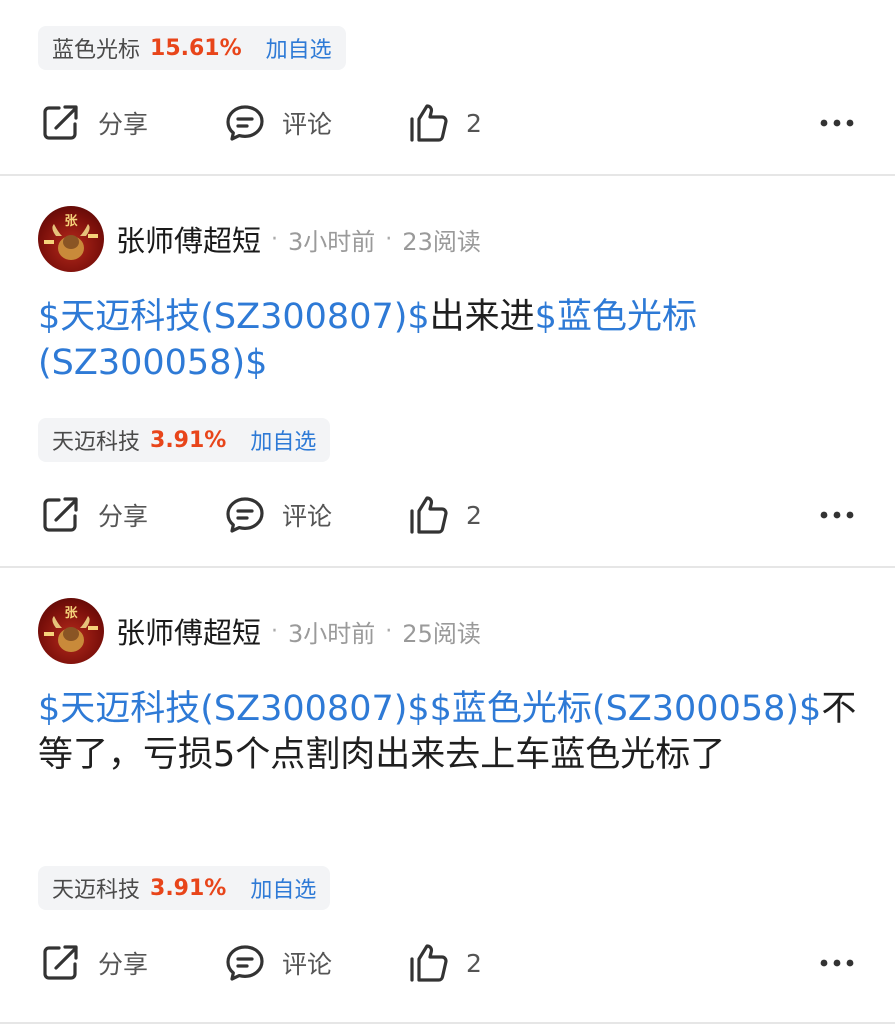  What do you see at coordinates (626, 709) in the screenshot?
I see `stock-link: $蓝色光标(SZ300058)$` at bounding box center [626, 709].